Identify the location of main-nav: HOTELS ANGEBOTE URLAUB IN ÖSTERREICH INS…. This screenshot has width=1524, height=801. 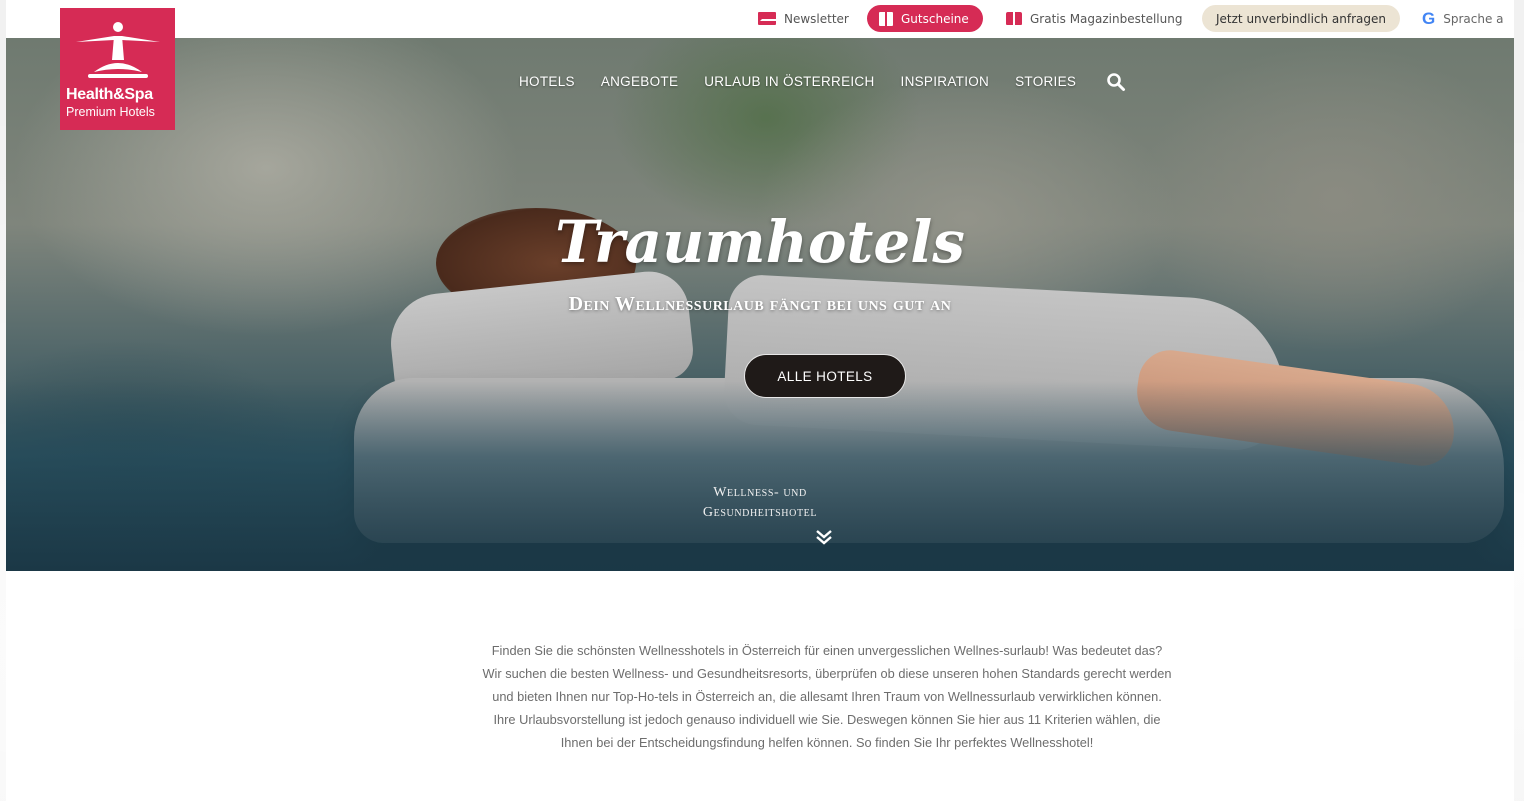
(797, 81).